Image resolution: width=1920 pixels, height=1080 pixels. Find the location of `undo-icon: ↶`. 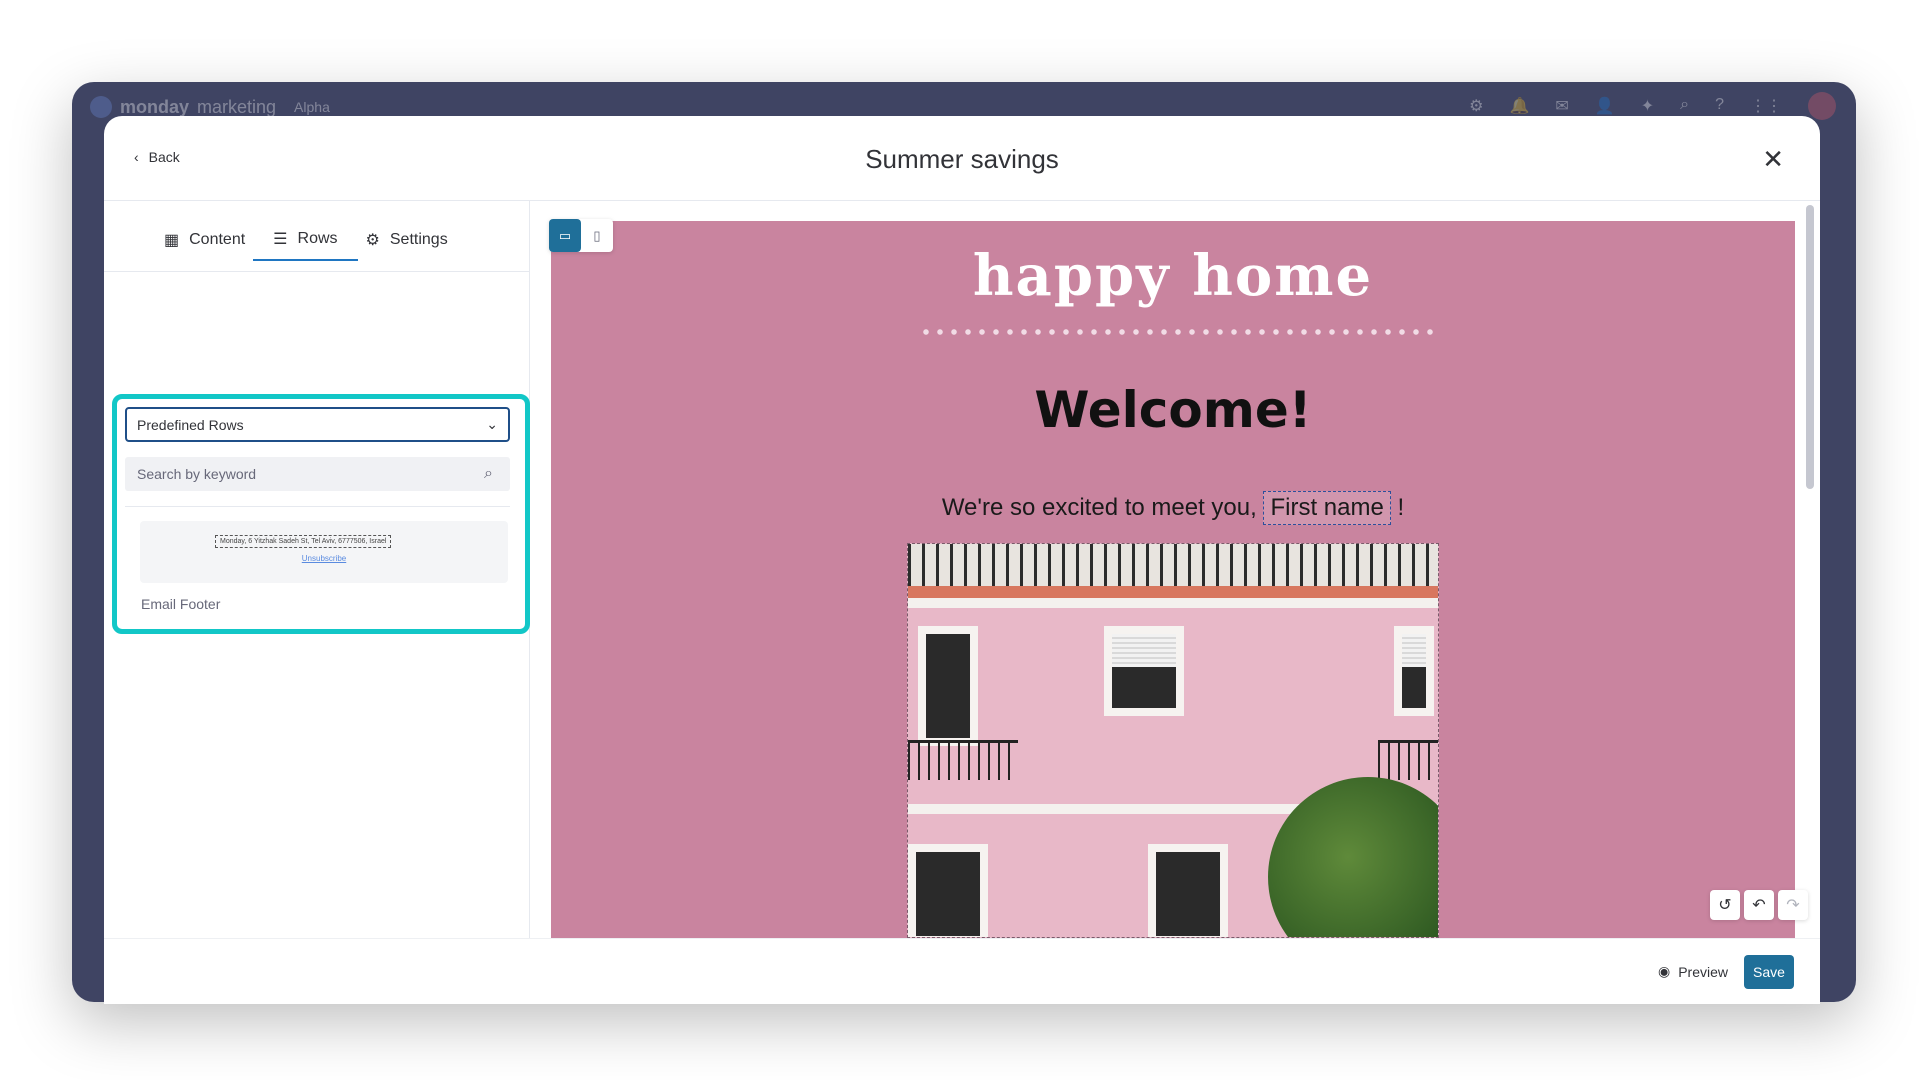

undo-icon: ↶ is located at coordinates (1759, 905).